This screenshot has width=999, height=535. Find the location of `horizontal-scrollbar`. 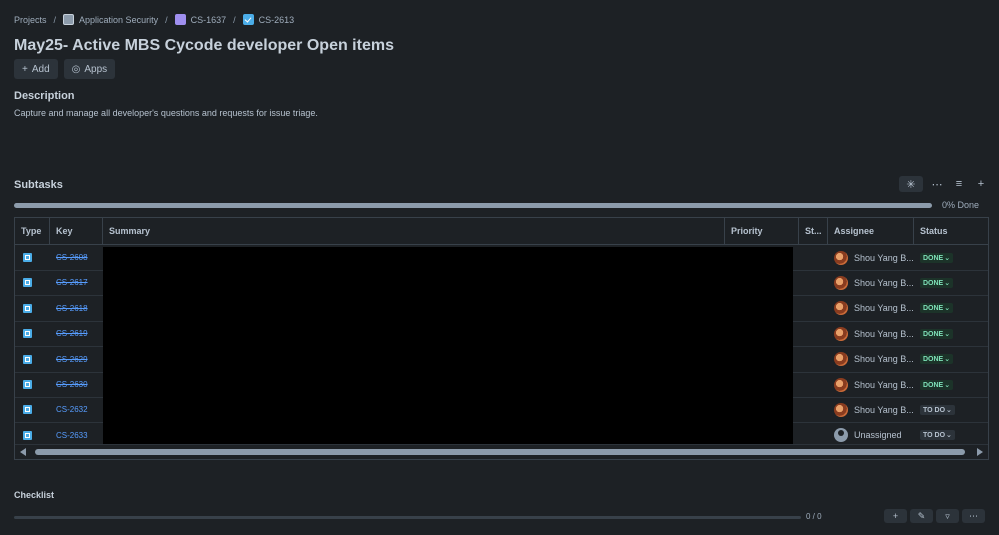

horizontal-scrollbar is located at coordinates (501, 451).